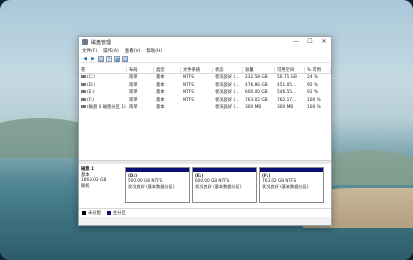 This screenshot has width=413, height=260. I want to click on column-header-filesystem: 文件系统, so click(197, 70).